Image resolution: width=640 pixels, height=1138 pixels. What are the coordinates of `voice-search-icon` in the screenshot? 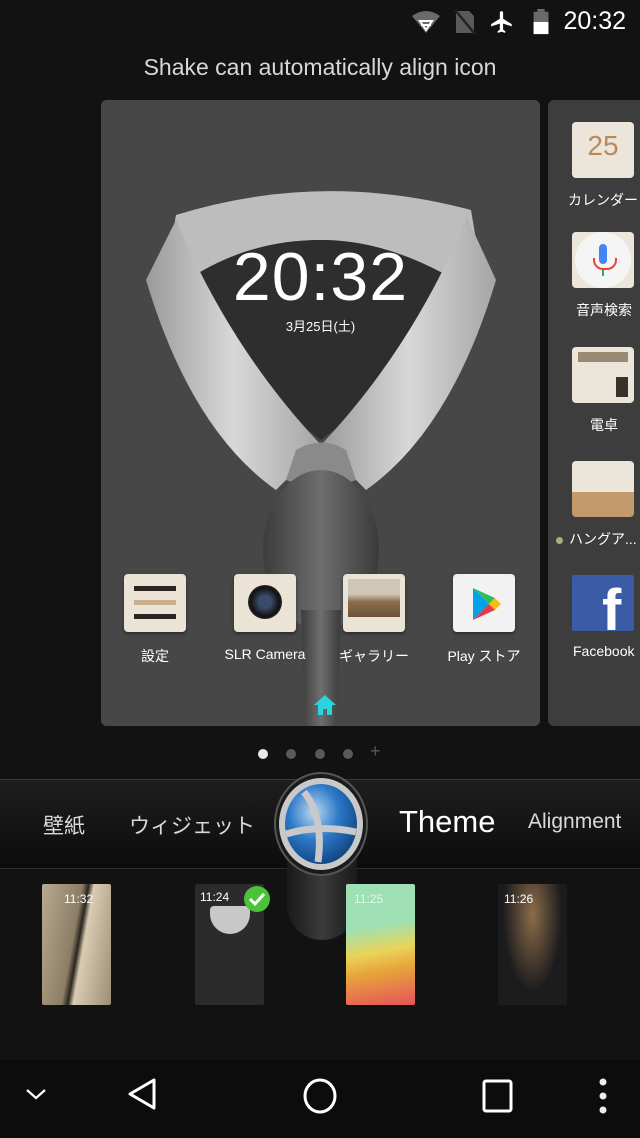 It's located at (603, 260).